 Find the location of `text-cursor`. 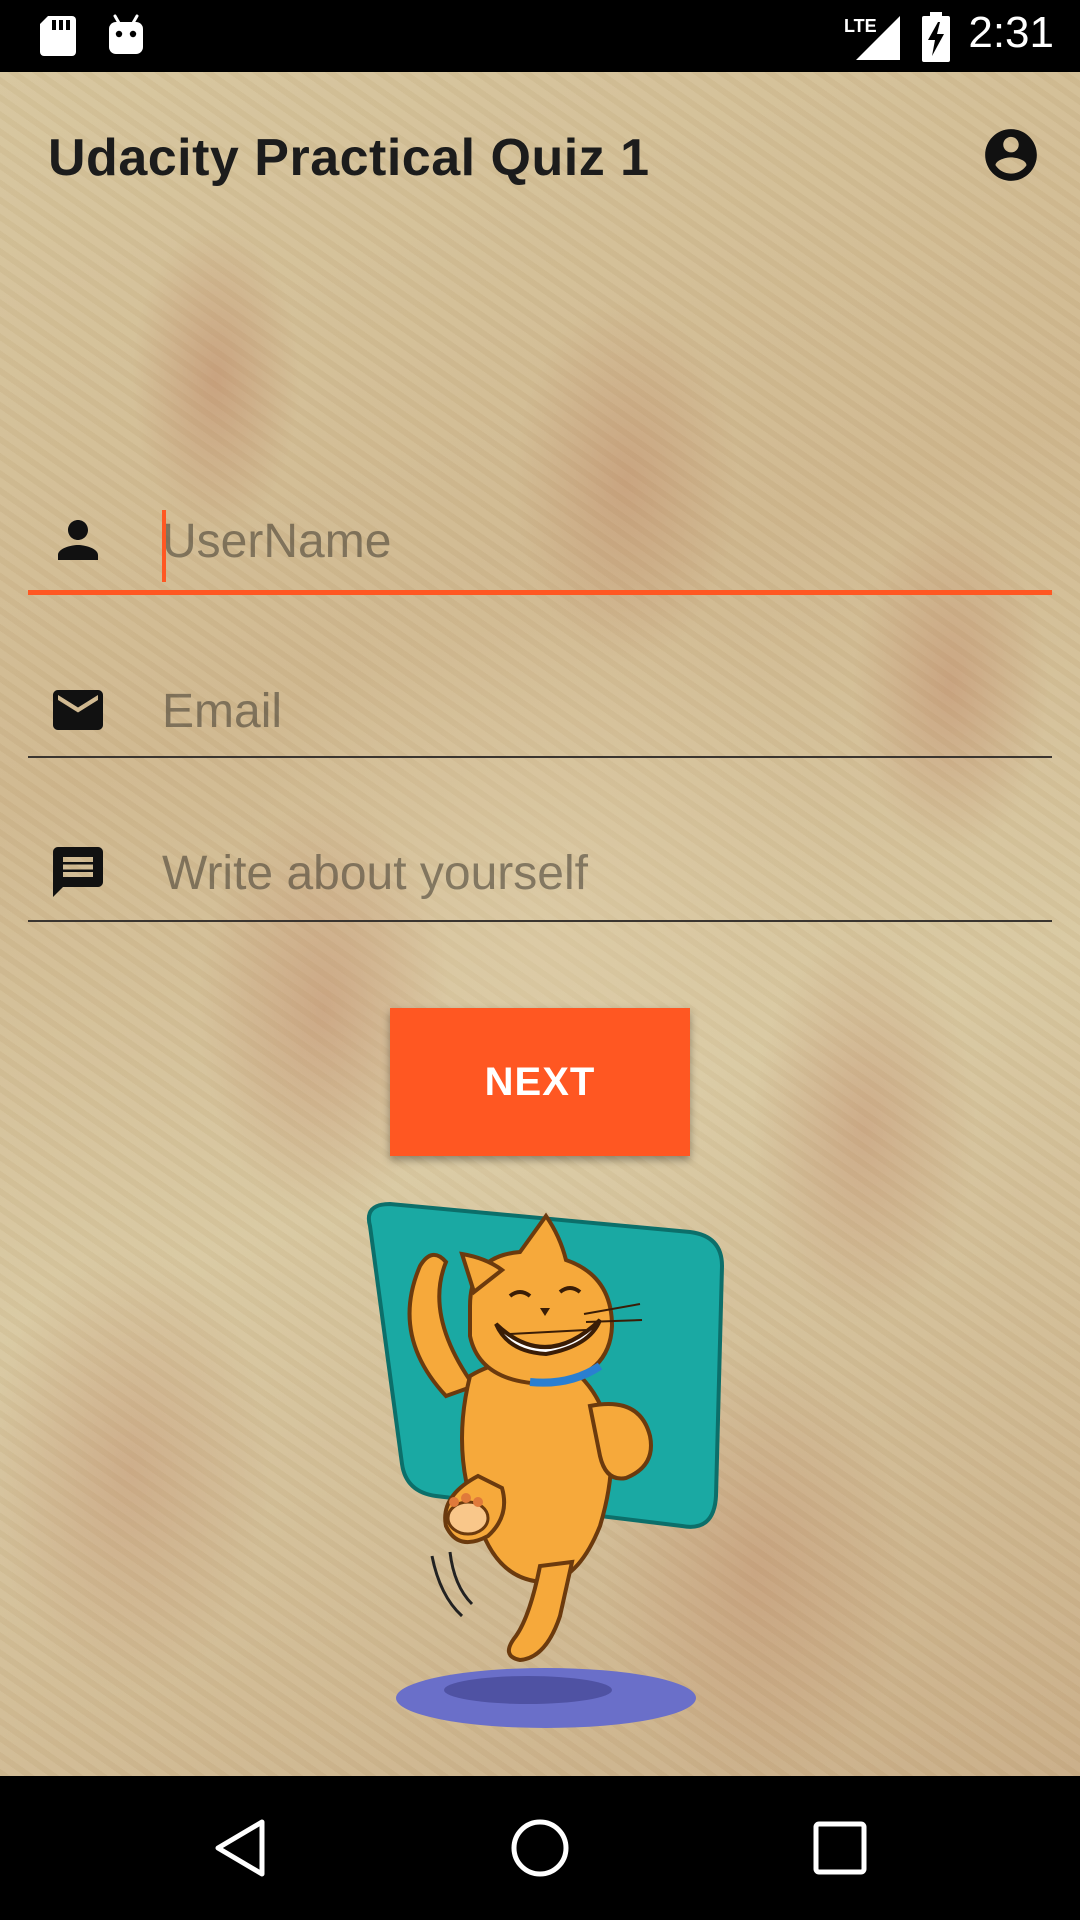

text-cursor is located at coordinates (164, 546).